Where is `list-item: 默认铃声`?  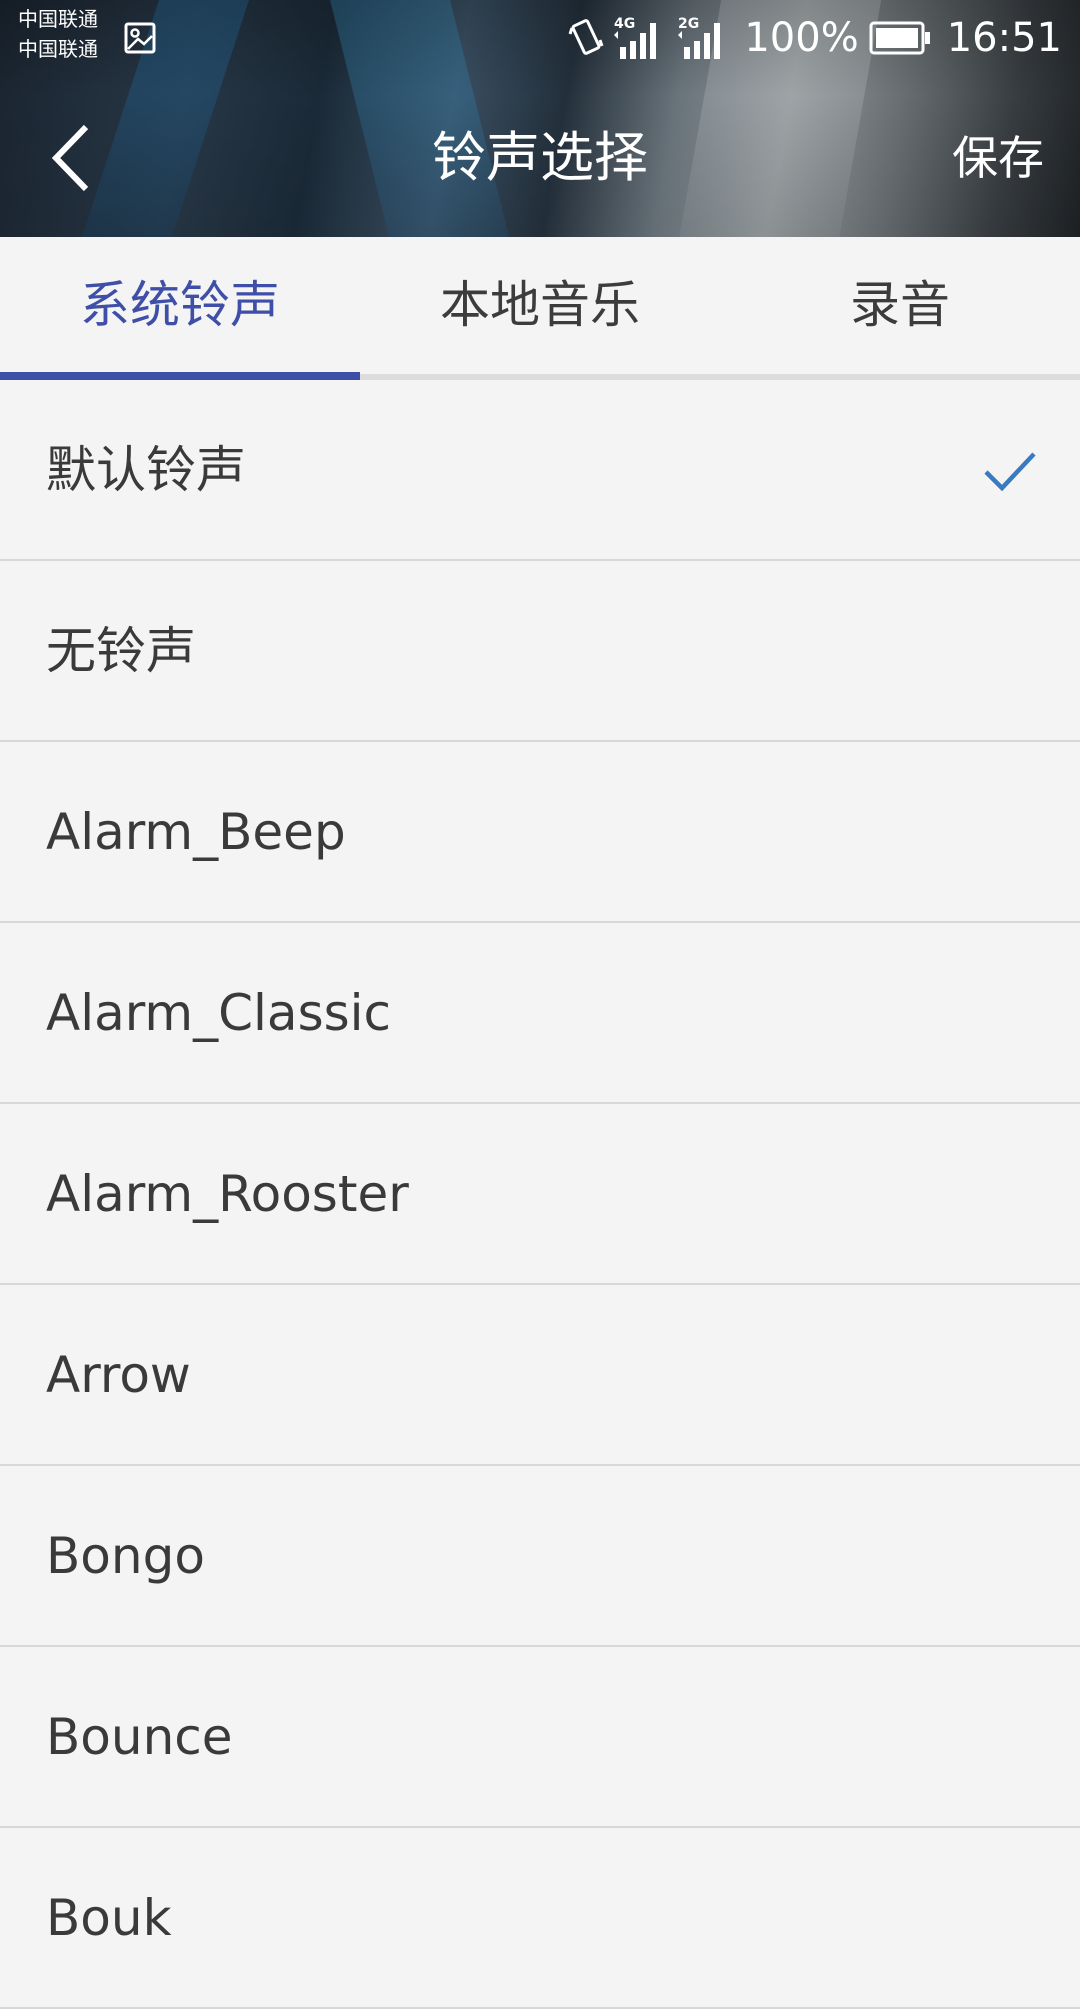
list-item: 默认铃声 is located at coordinates (540, 470).